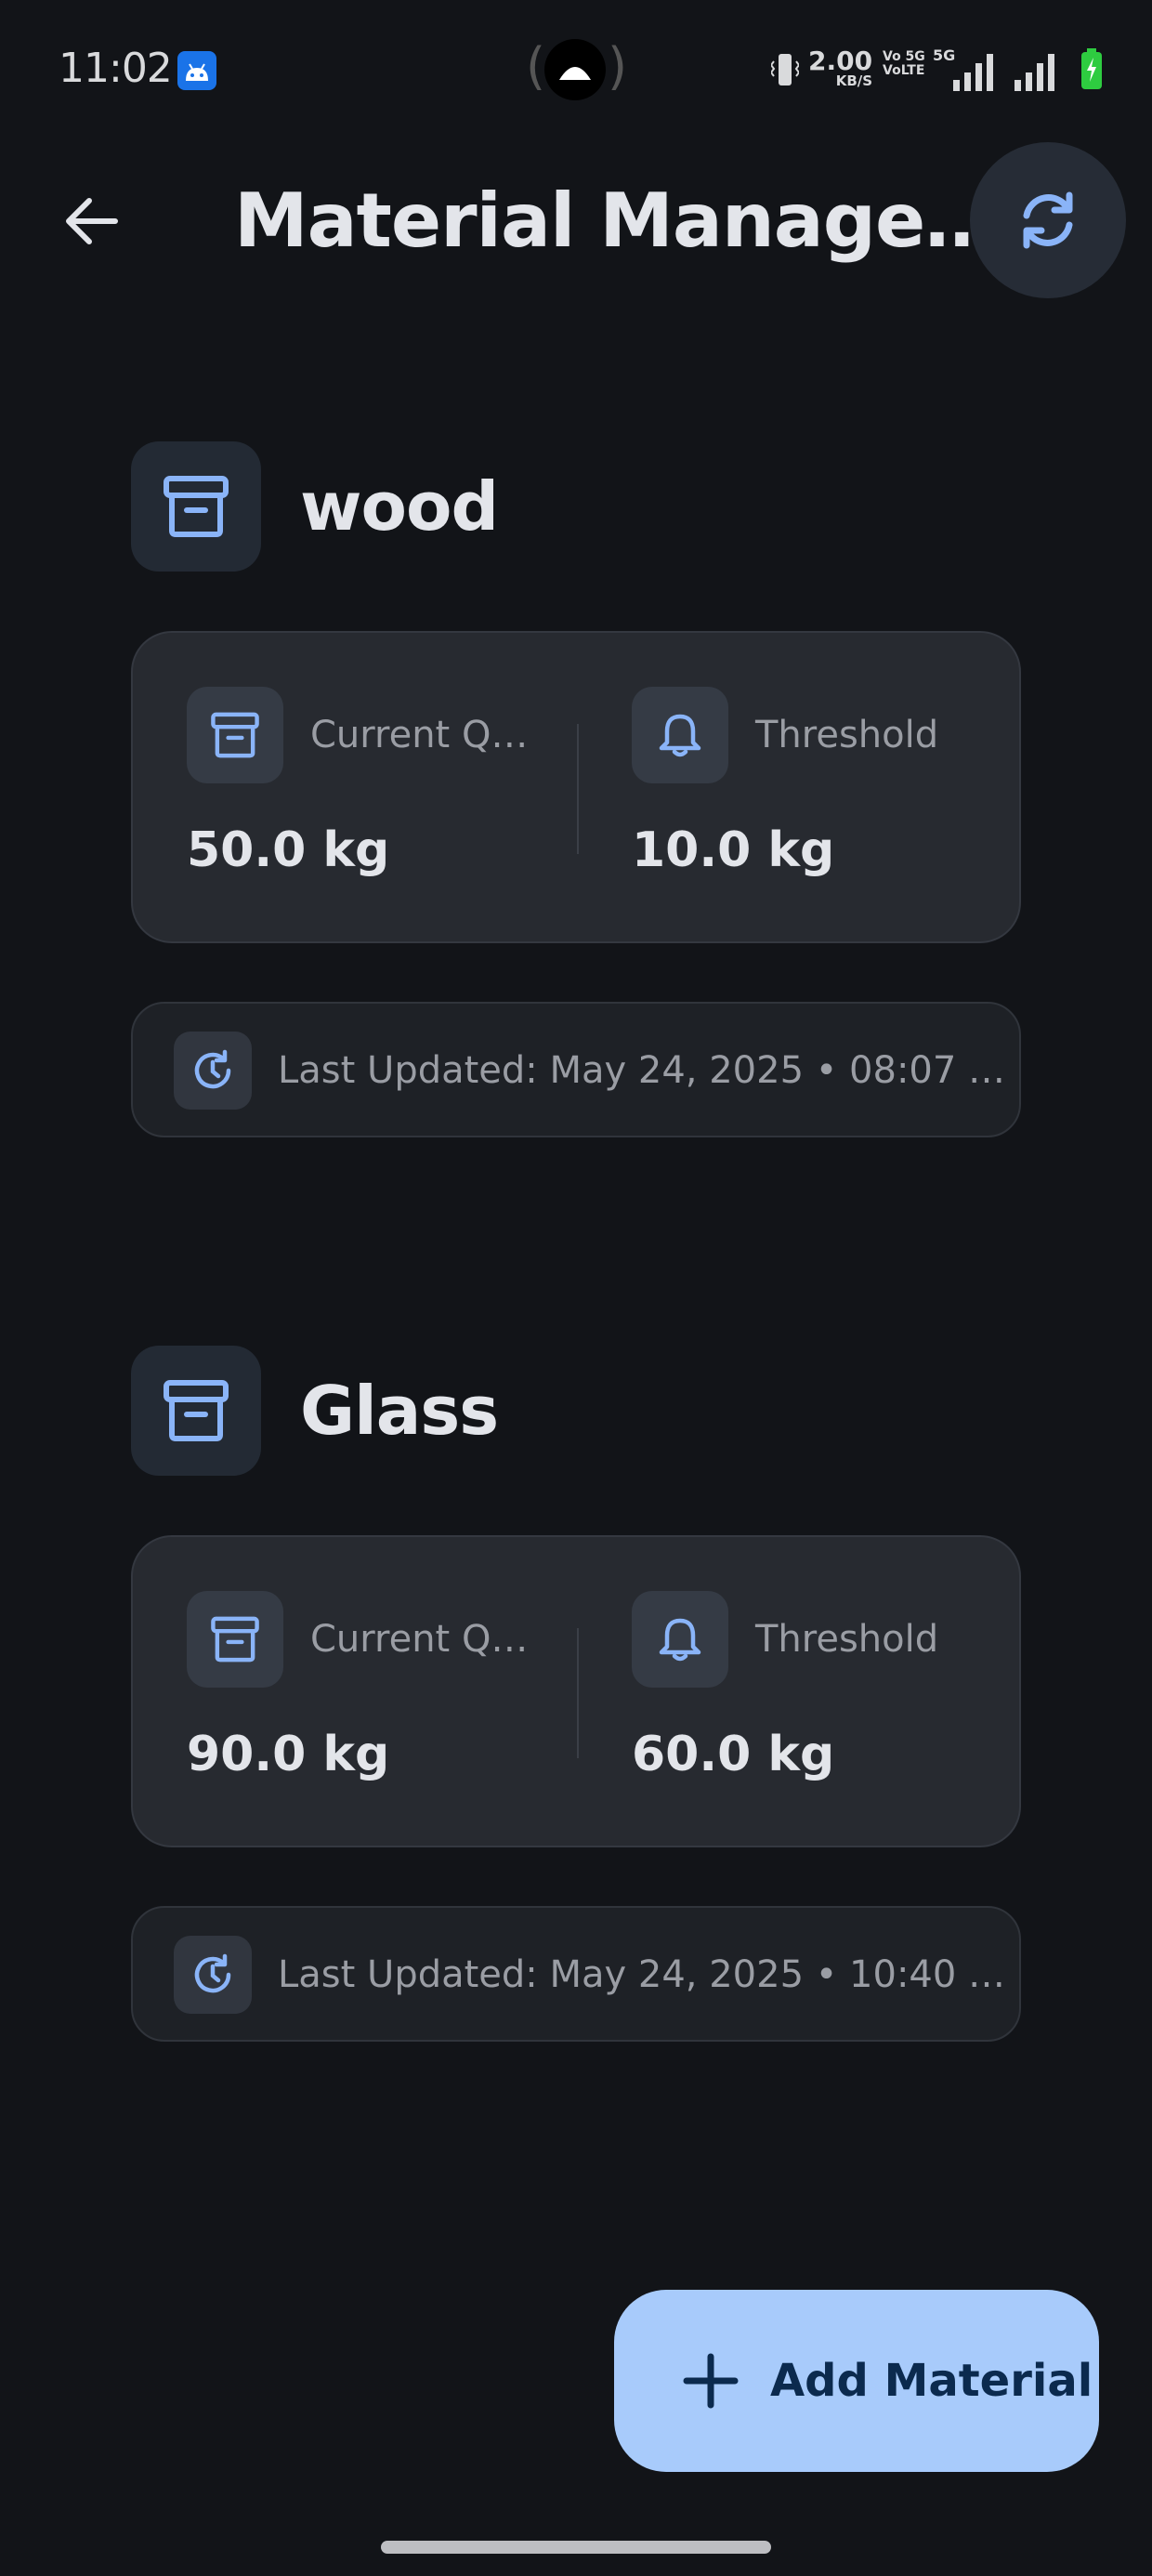  I want to click on current-quantity-stat: Current Q… 90.0 kg, so click(382, 1698).